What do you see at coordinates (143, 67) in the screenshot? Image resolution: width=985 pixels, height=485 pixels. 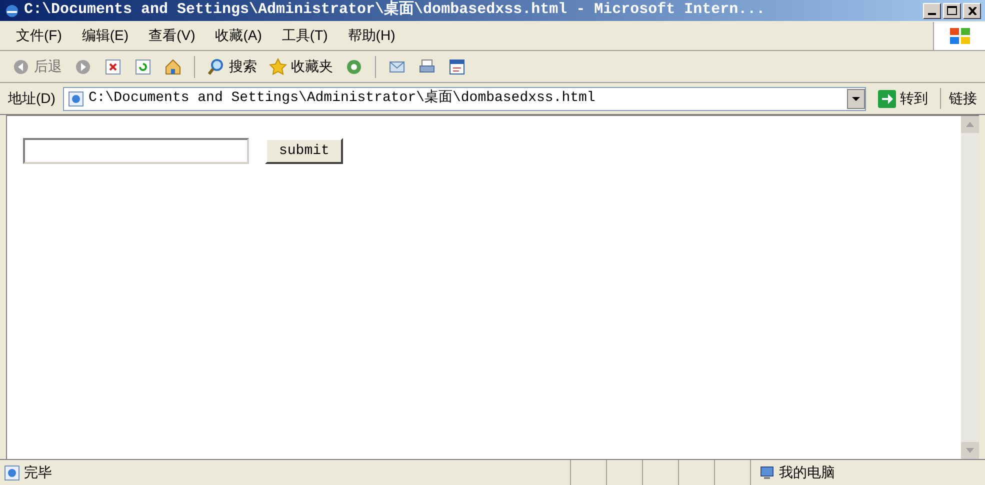 I see `refresh-icon` at bounding box center [143, 67].